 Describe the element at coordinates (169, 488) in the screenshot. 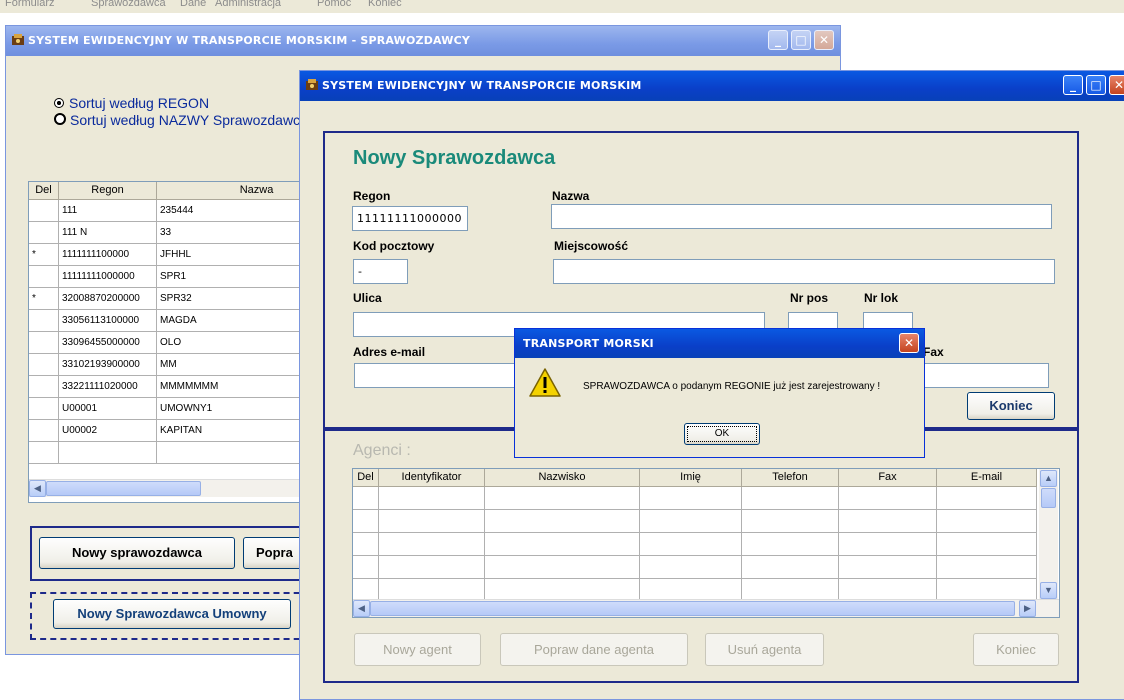

I see `grid-hscroll: ◀` at that location.